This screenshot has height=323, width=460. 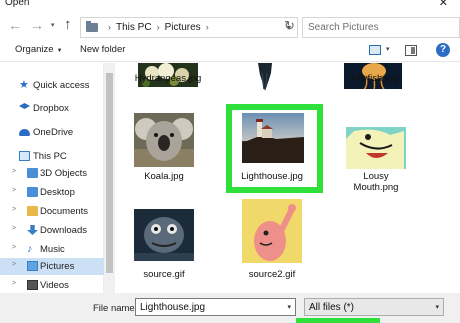 I want to click on new-folder-button: New folder, so click(x=102, y=49).